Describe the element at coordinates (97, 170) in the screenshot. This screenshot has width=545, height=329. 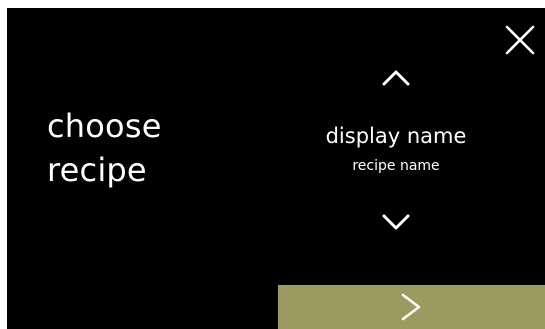
I see `page-title-line-2: recipe` at that location.